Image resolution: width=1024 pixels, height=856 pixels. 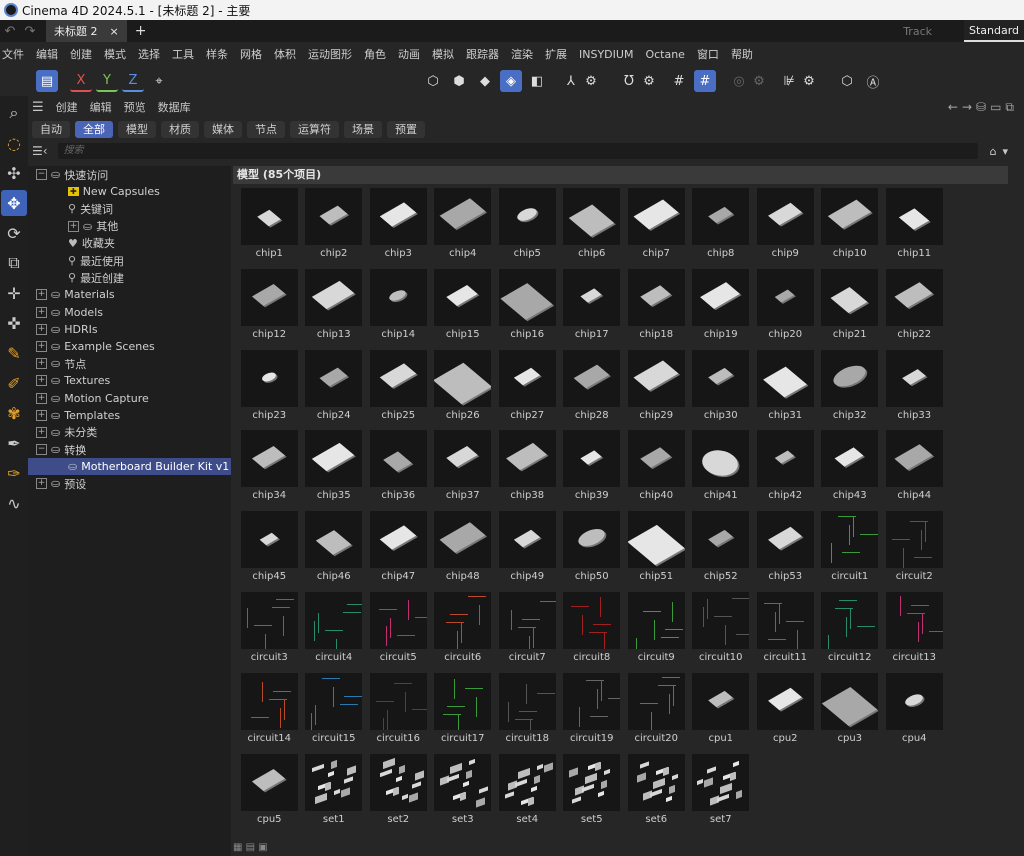 I want to click on snap-icon: Ʊ, so click(x=629, y=81).